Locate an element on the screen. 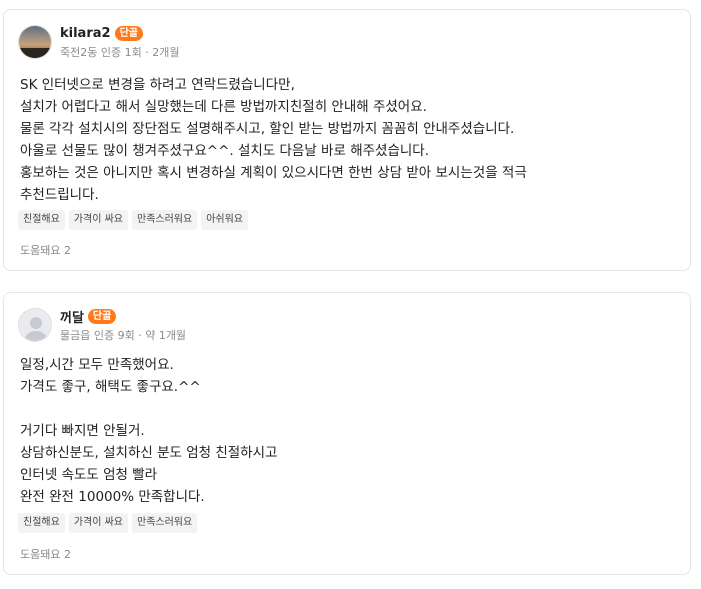  author-name: 꺼달 is located at coordinates (72, 316).